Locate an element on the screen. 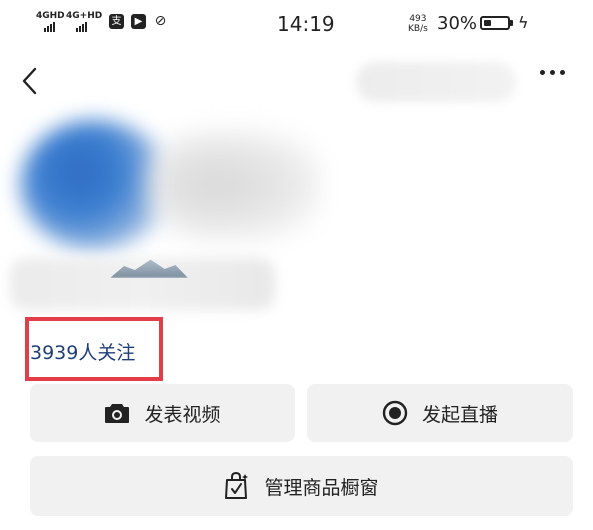 This screenshot has width=593, height=530. more-button is located at coordinates (552, 72).